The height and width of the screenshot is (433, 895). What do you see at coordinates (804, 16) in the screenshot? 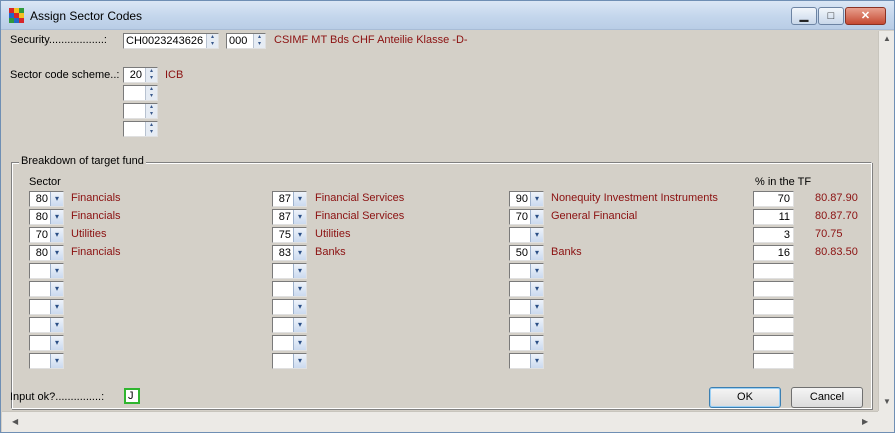
I see `minimize-button: ▁` at bounding box center [804, 16].